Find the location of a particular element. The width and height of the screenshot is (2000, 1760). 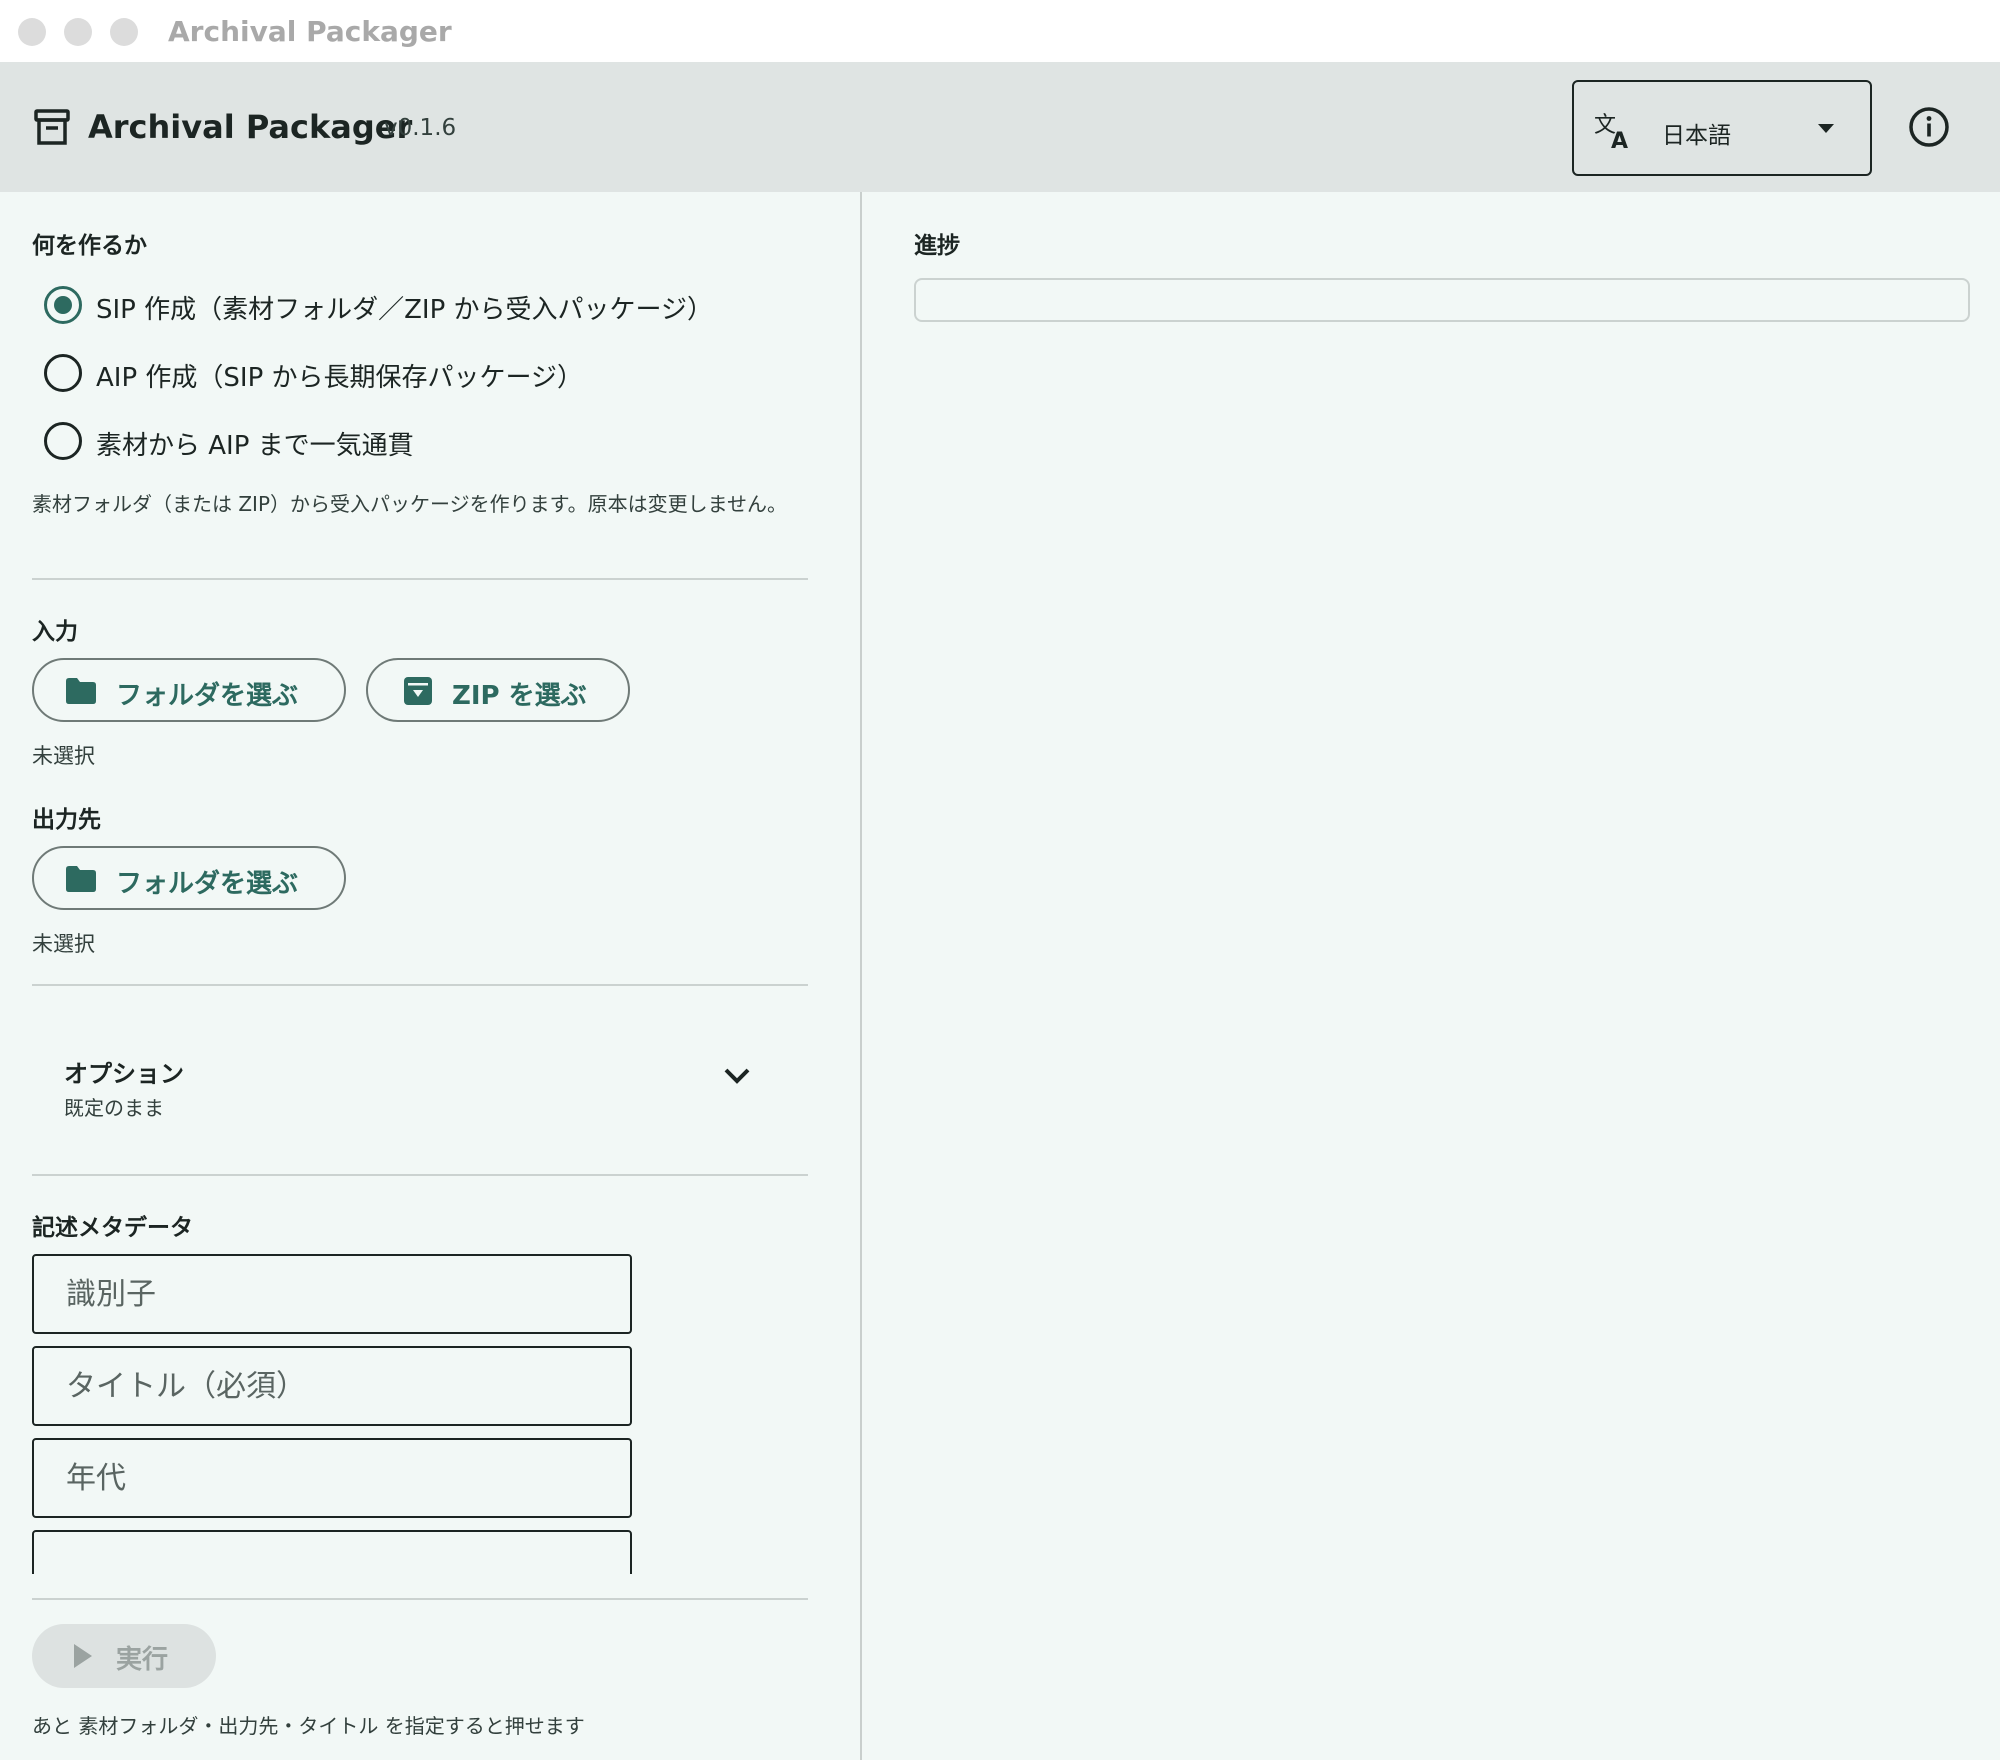

run-hint: あと 素材フォルダ・出力先・タイトル を指定すると押せます is located at coordinates (308, 1726).